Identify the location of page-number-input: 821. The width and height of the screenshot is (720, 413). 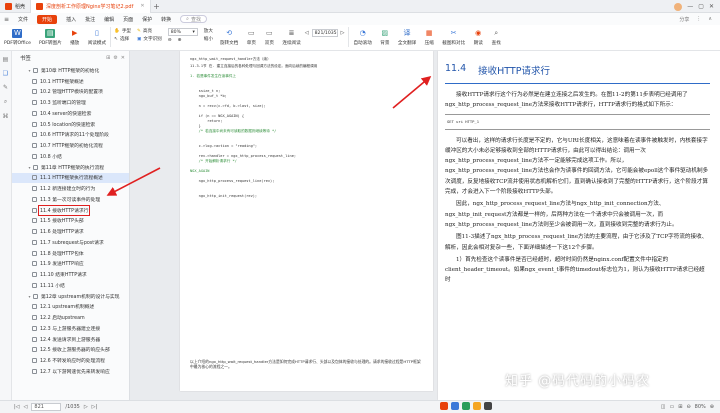
(46, 407).